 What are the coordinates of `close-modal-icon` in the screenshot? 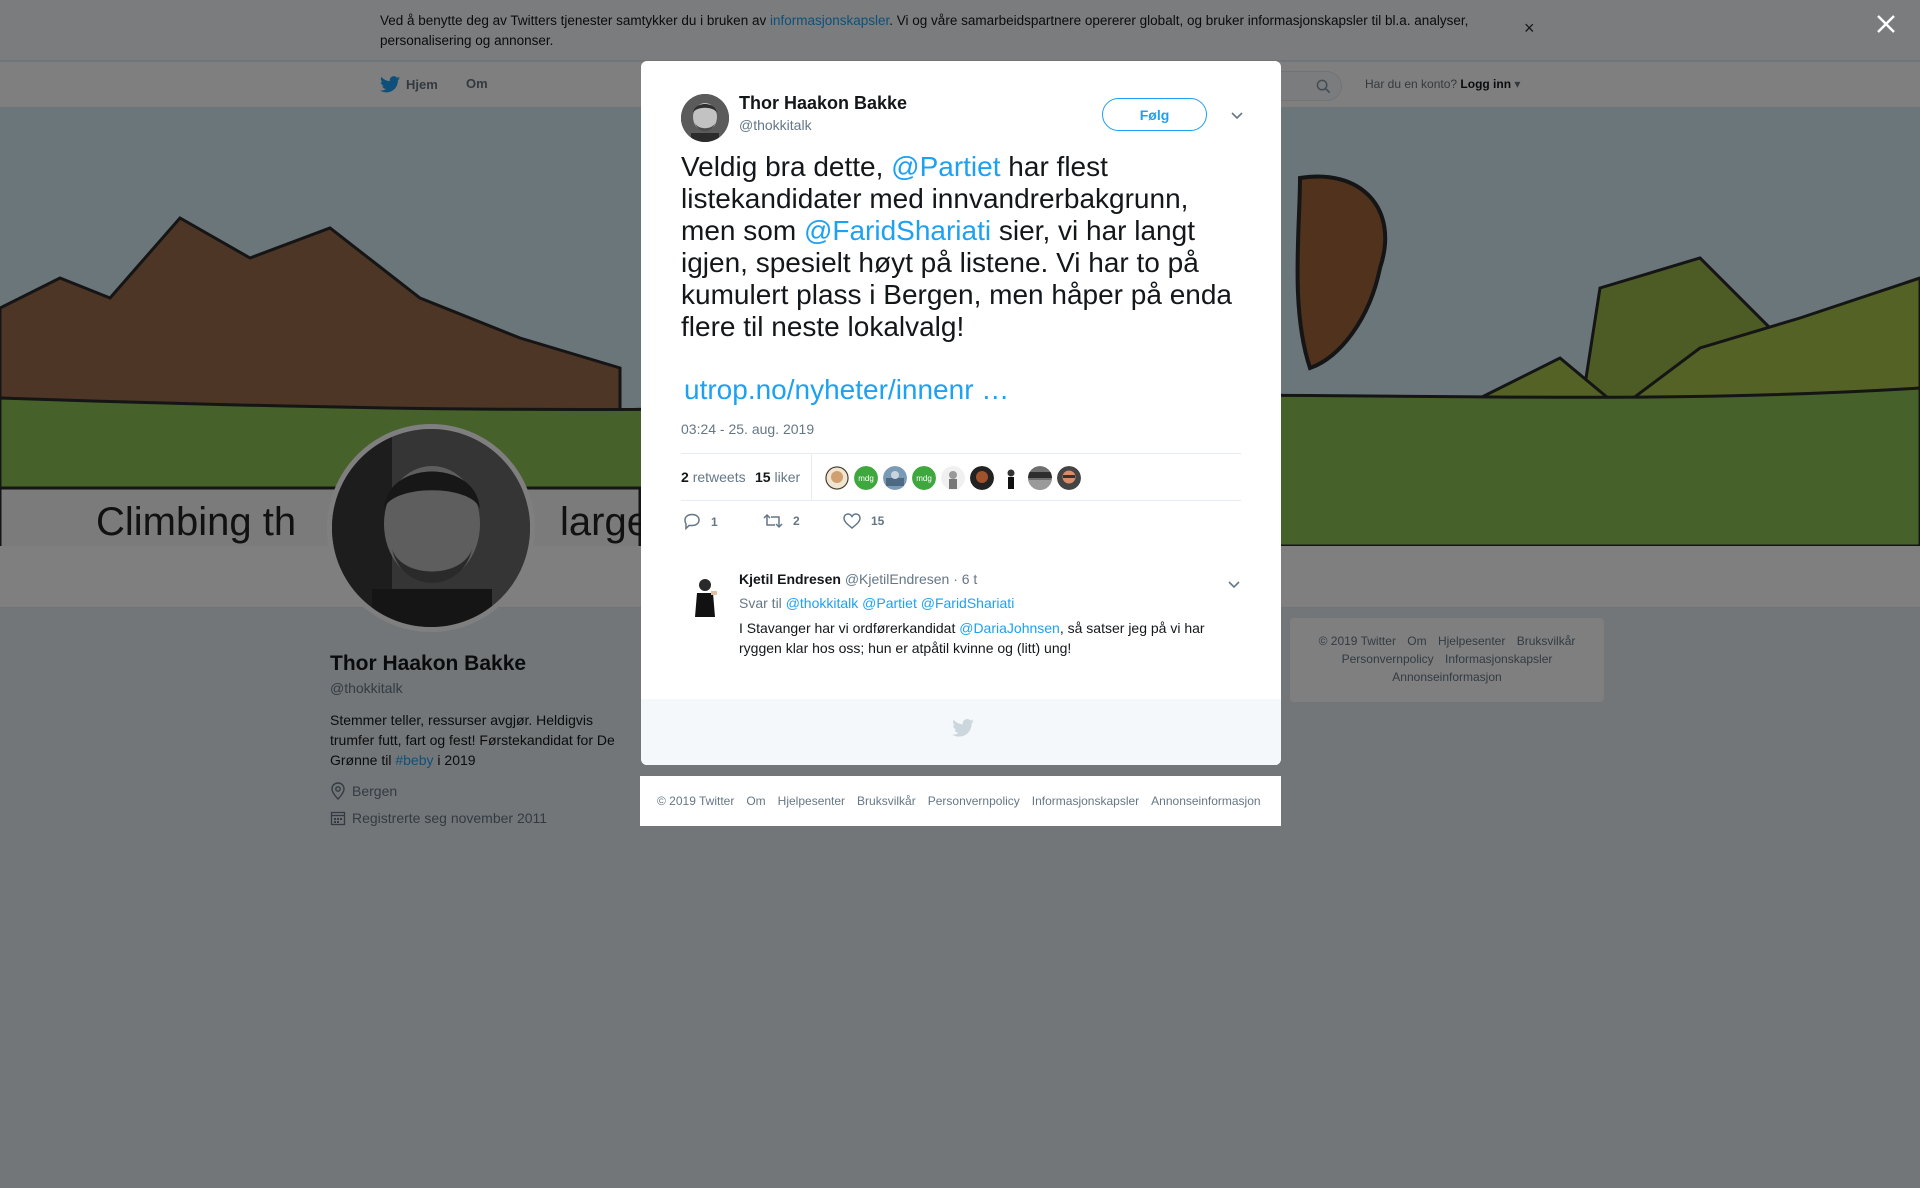 It's located at (1886, 24).